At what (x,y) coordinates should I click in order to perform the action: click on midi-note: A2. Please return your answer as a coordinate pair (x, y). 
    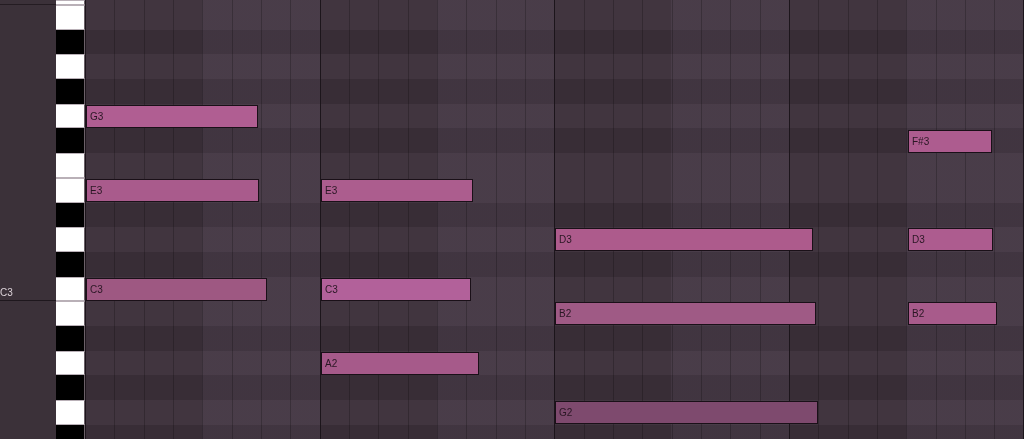
    Looking at the image, I should click on (400, 363).